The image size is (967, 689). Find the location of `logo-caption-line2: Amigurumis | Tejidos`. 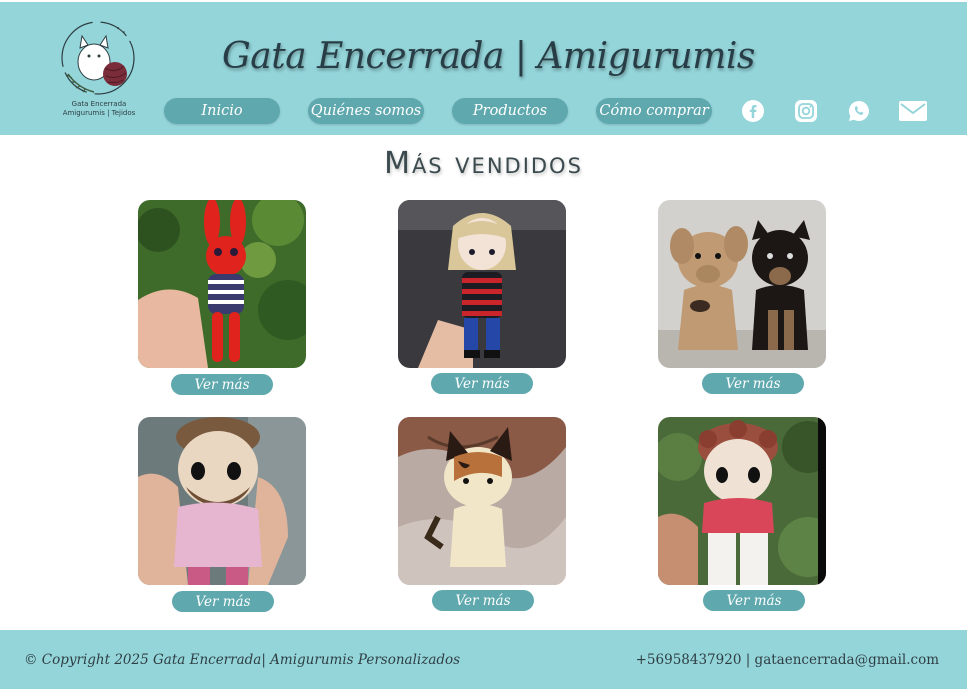

logo-caption-line2: Amigurumis | Tejidos is located at coordinates (99, 113).